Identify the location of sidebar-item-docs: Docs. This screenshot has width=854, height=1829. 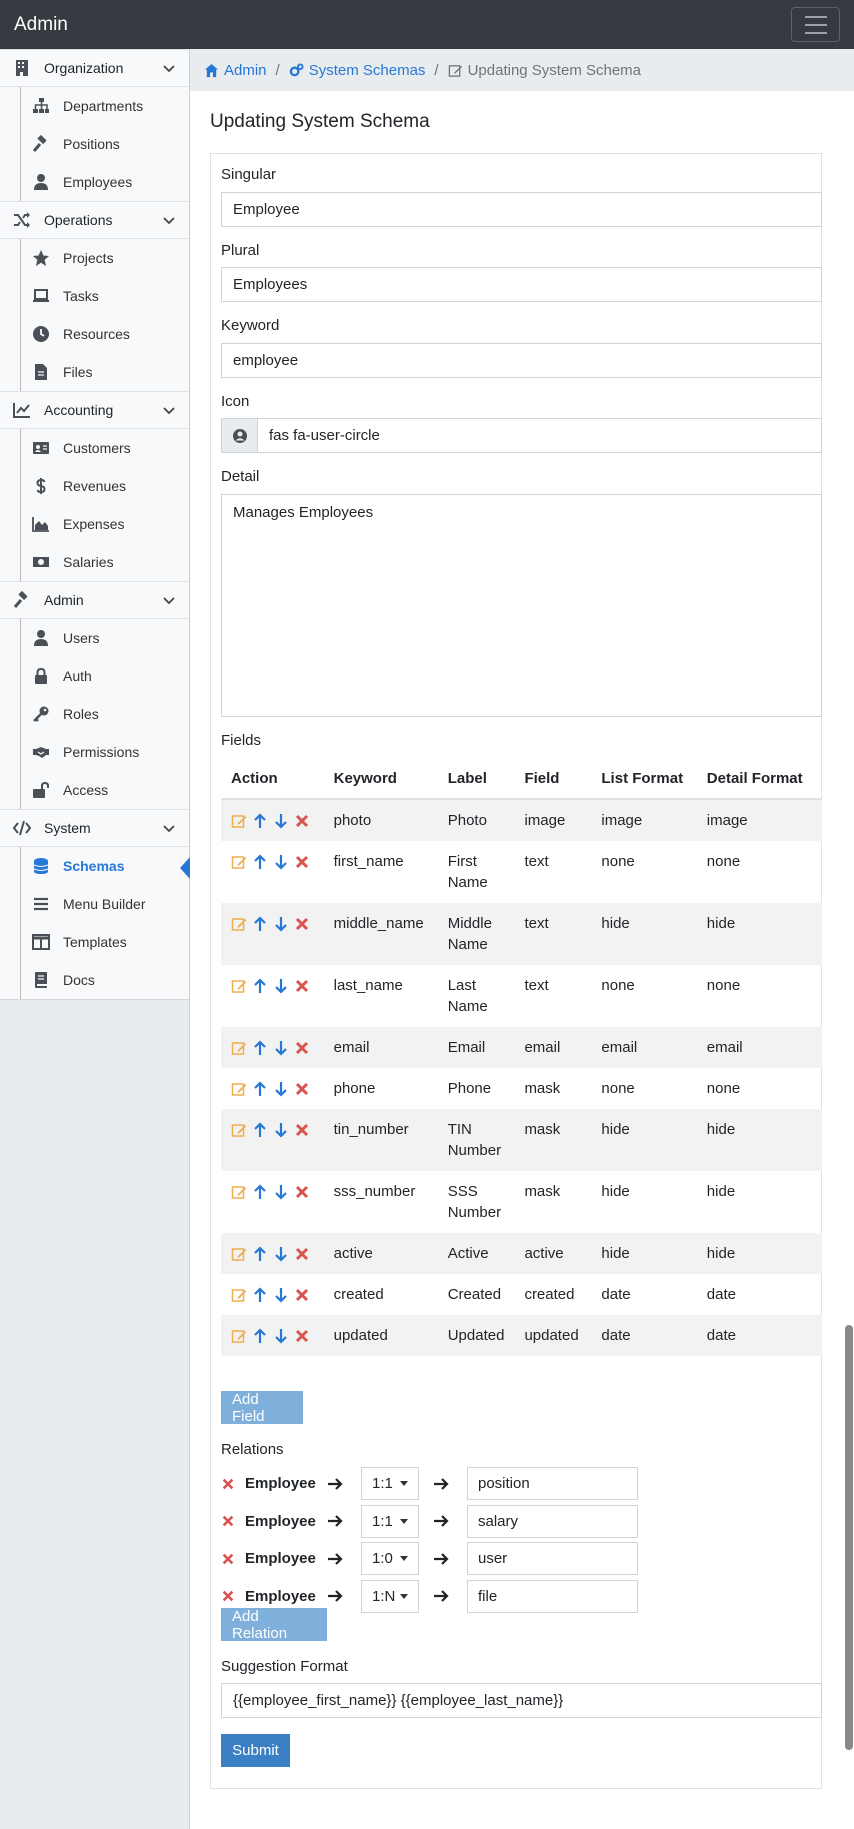
(105, 980).